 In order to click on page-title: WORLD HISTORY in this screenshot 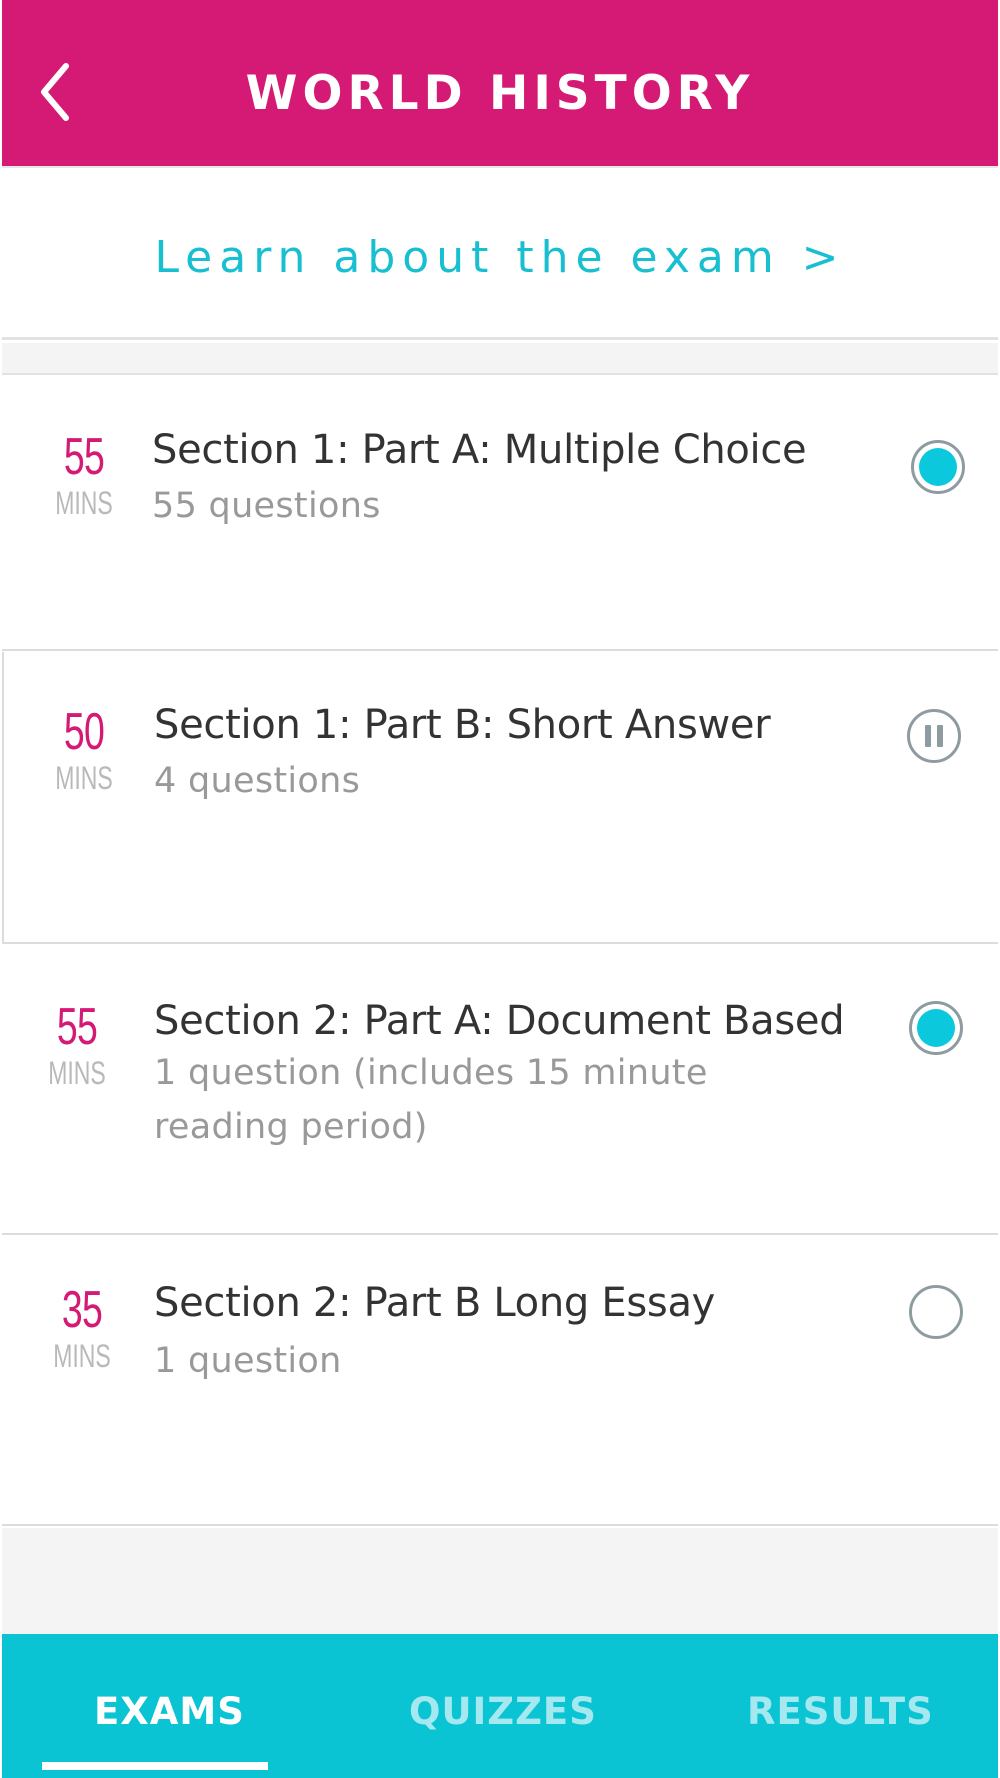, I will do `click(500, 93)`.